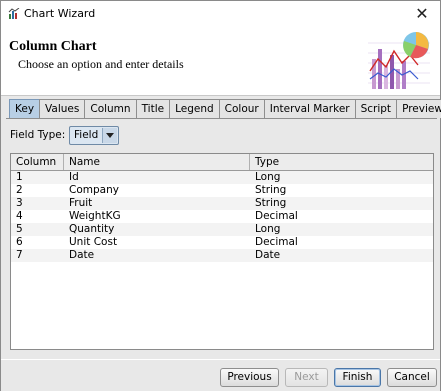  What do you see at coordinates (53, 46) in the screenshot?
I see `page-title: Column Chart` at bounding box center [53, 46].